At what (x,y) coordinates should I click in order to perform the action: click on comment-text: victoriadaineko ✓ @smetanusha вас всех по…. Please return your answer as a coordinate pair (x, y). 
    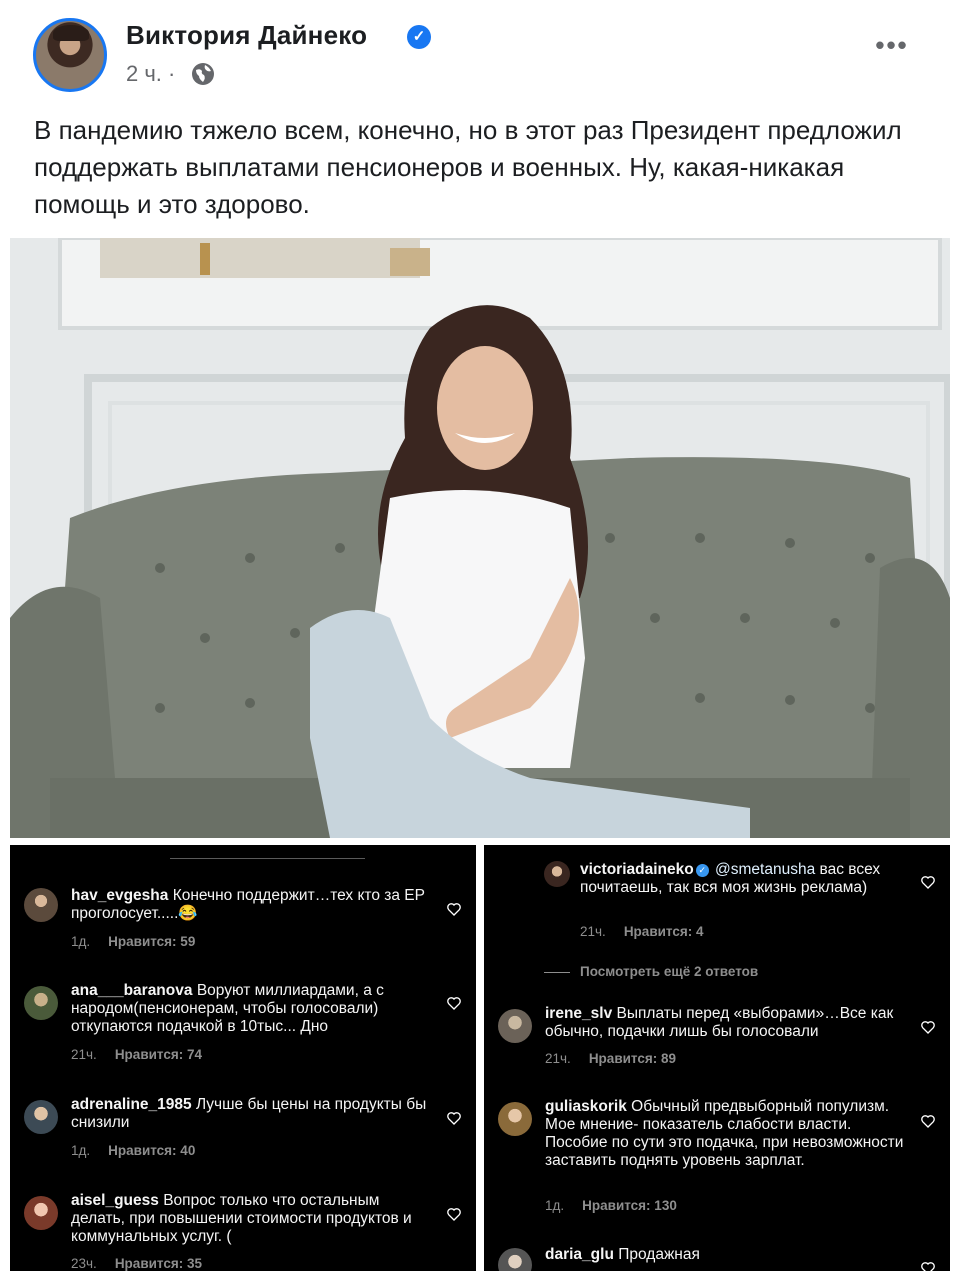
    Looking at the image, I should click on (740, 879).